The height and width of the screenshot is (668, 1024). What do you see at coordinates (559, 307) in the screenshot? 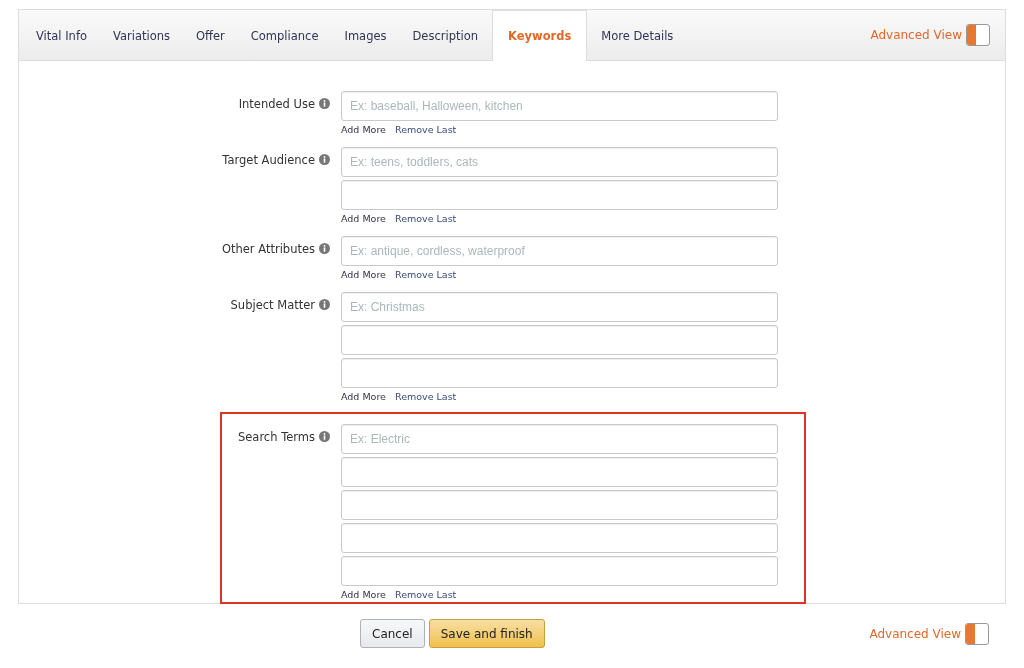
I see `input-field: Ex: Christmas` at bounding box center [559, 307].